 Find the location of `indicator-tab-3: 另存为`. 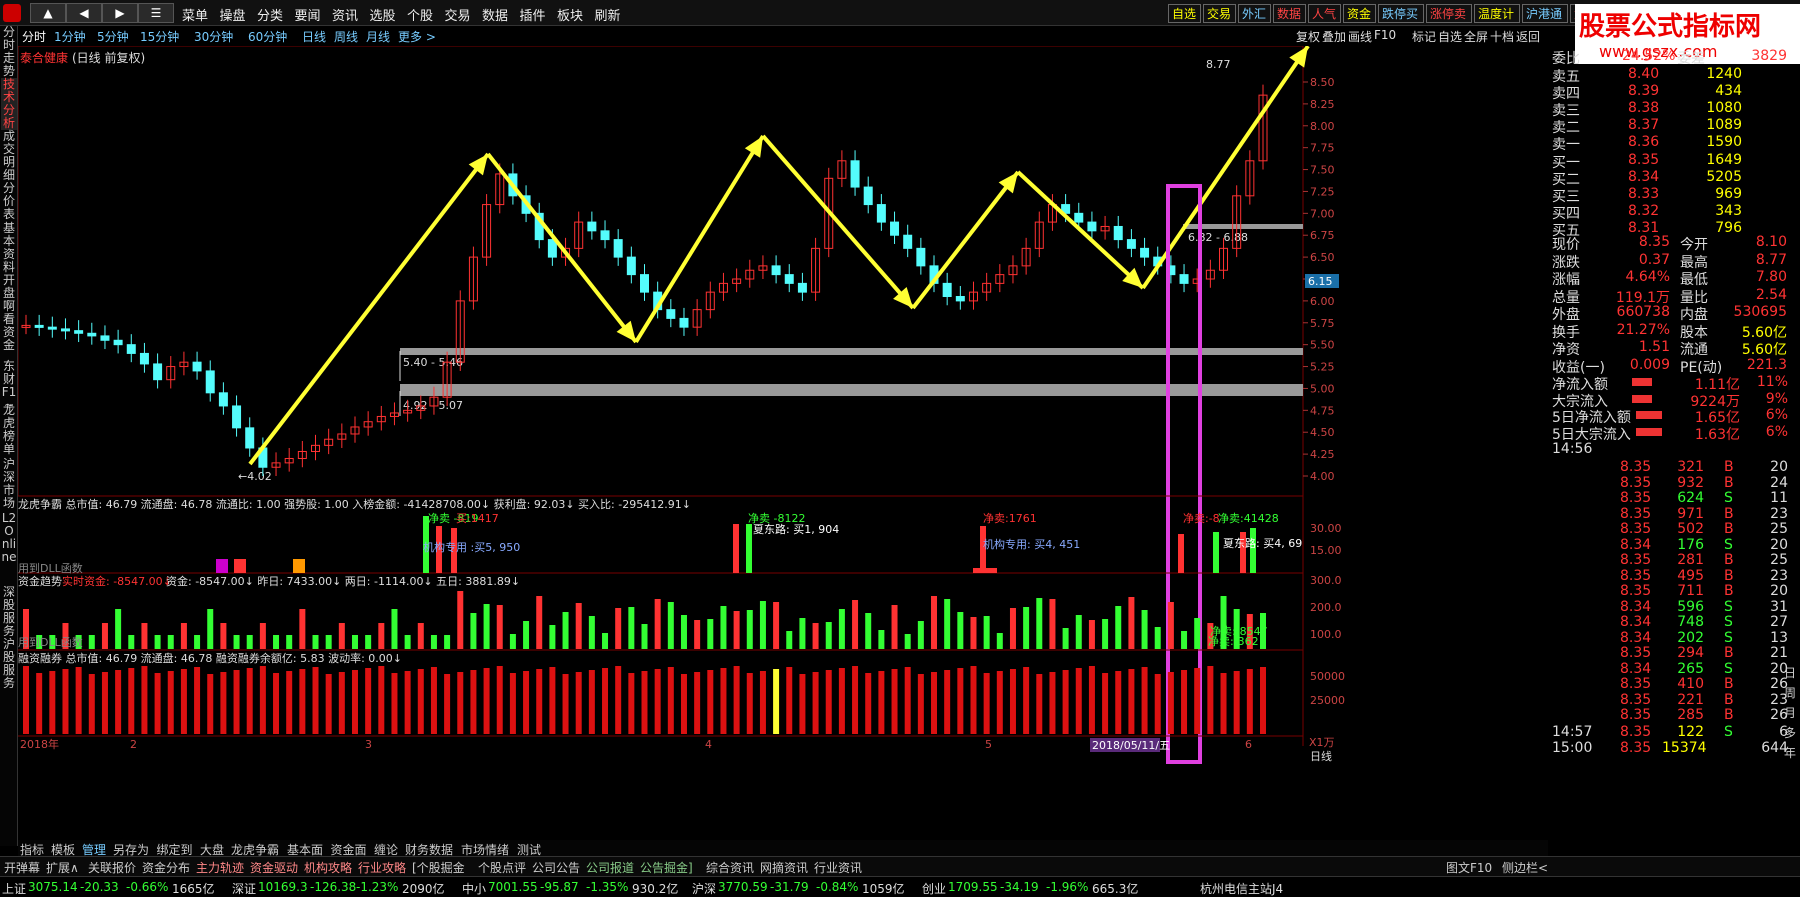

indicator-tab-3: 另存为 is located at coordinates (131, 849).